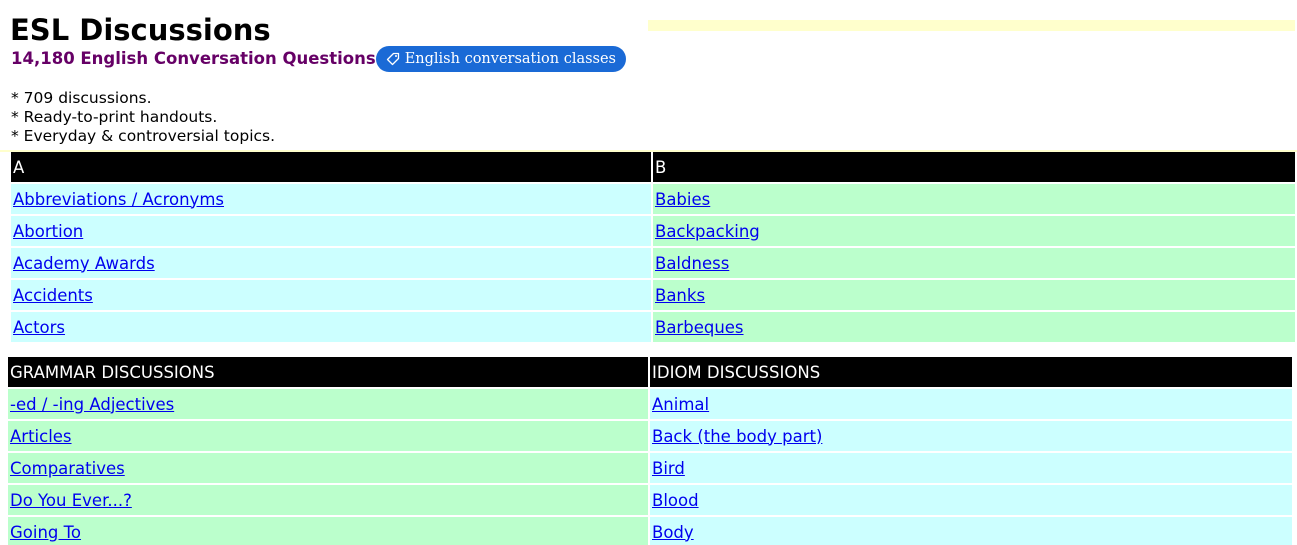 The image size is (1297, 545). What do you see at coordinates (673, 532) in the screenshot?
I see `idiom-link: Body` at bounding box center [673, 532].